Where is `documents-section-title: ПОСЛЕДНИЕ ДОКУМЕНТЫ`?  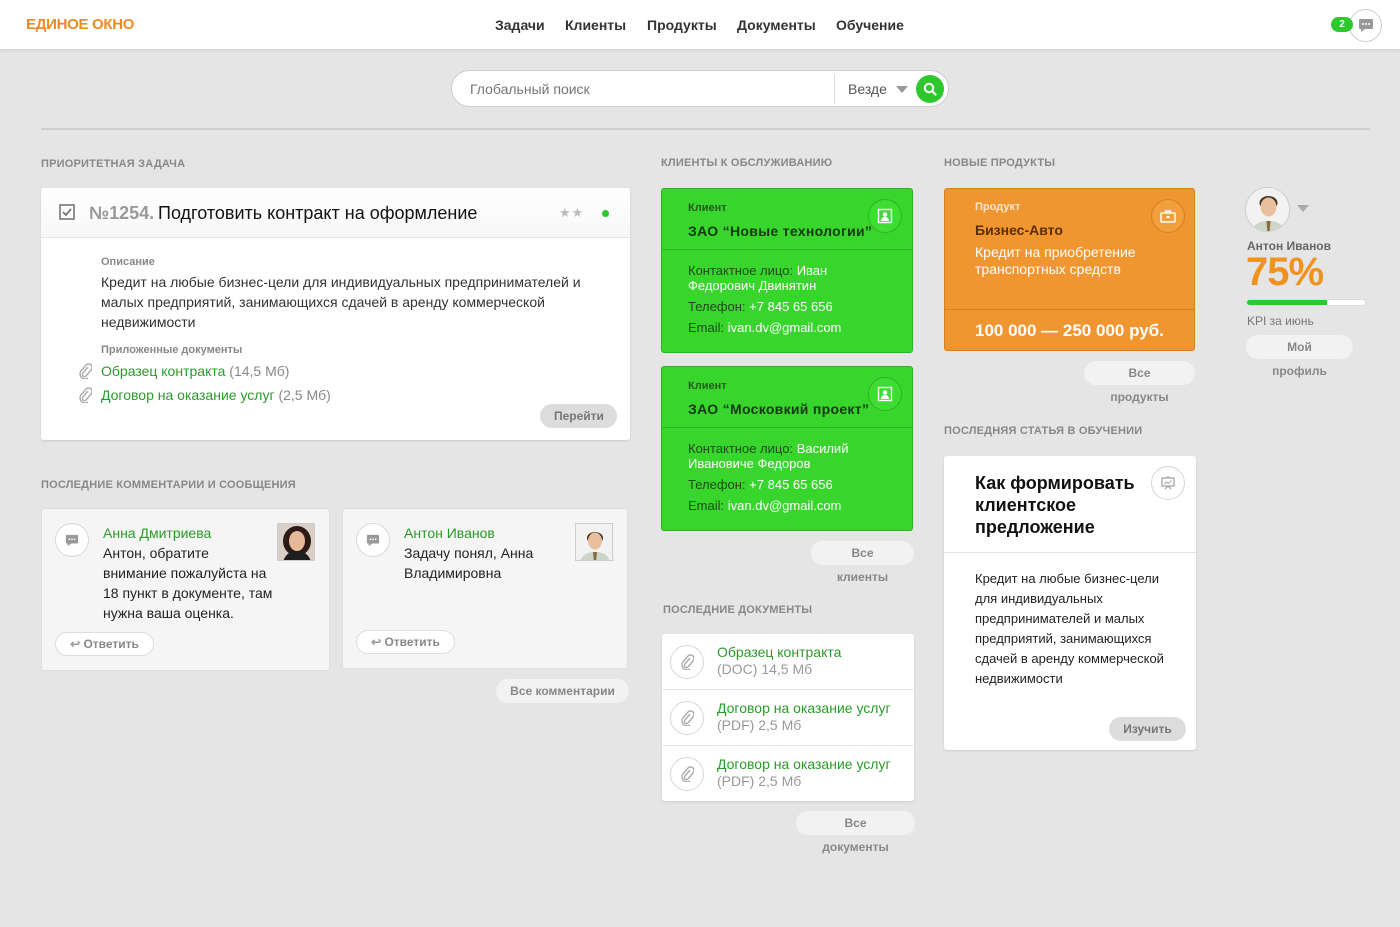 documents-section-title: ПОСЛЕДНИЕ ДОКУМЕНТЫ is located at coordinates (738, 610).